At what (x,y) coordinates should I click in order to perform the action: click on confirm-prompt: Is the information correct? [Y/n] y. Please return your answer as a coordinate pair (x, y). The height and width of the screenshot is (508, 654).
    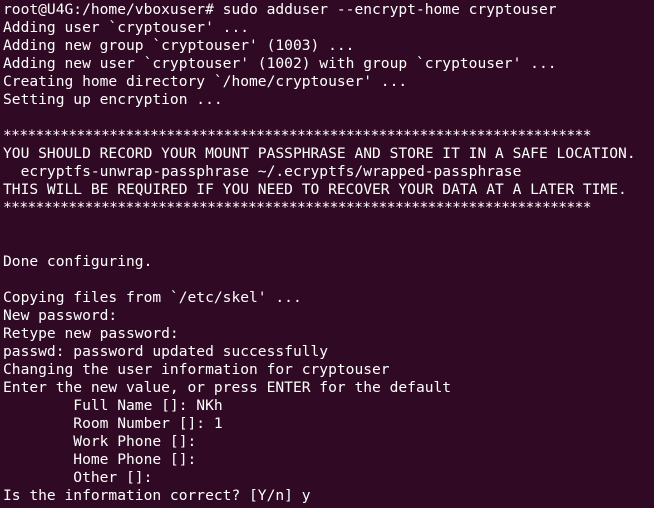
    Looking at the image, I should click on (157, 495).